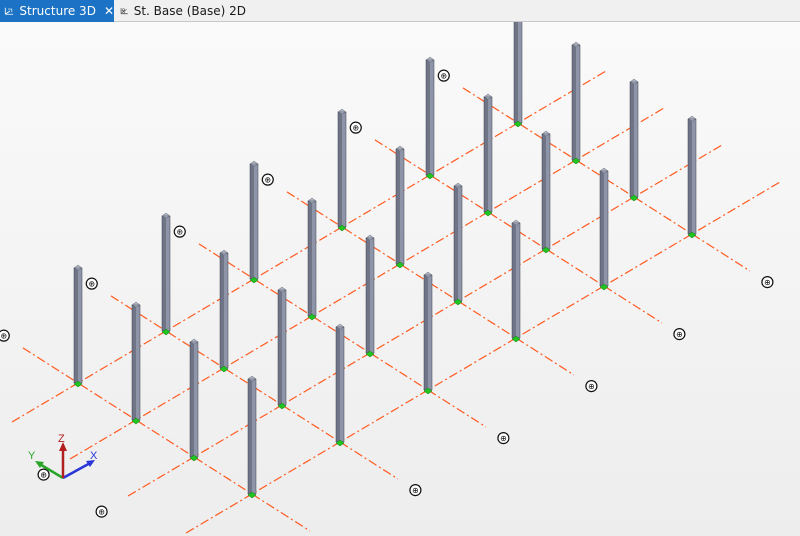 This screenshot has width=800, height=536. Describe the element at coordinates (63, 456) in the screenshot. I see `axis-triad: X Y Z` at that location.